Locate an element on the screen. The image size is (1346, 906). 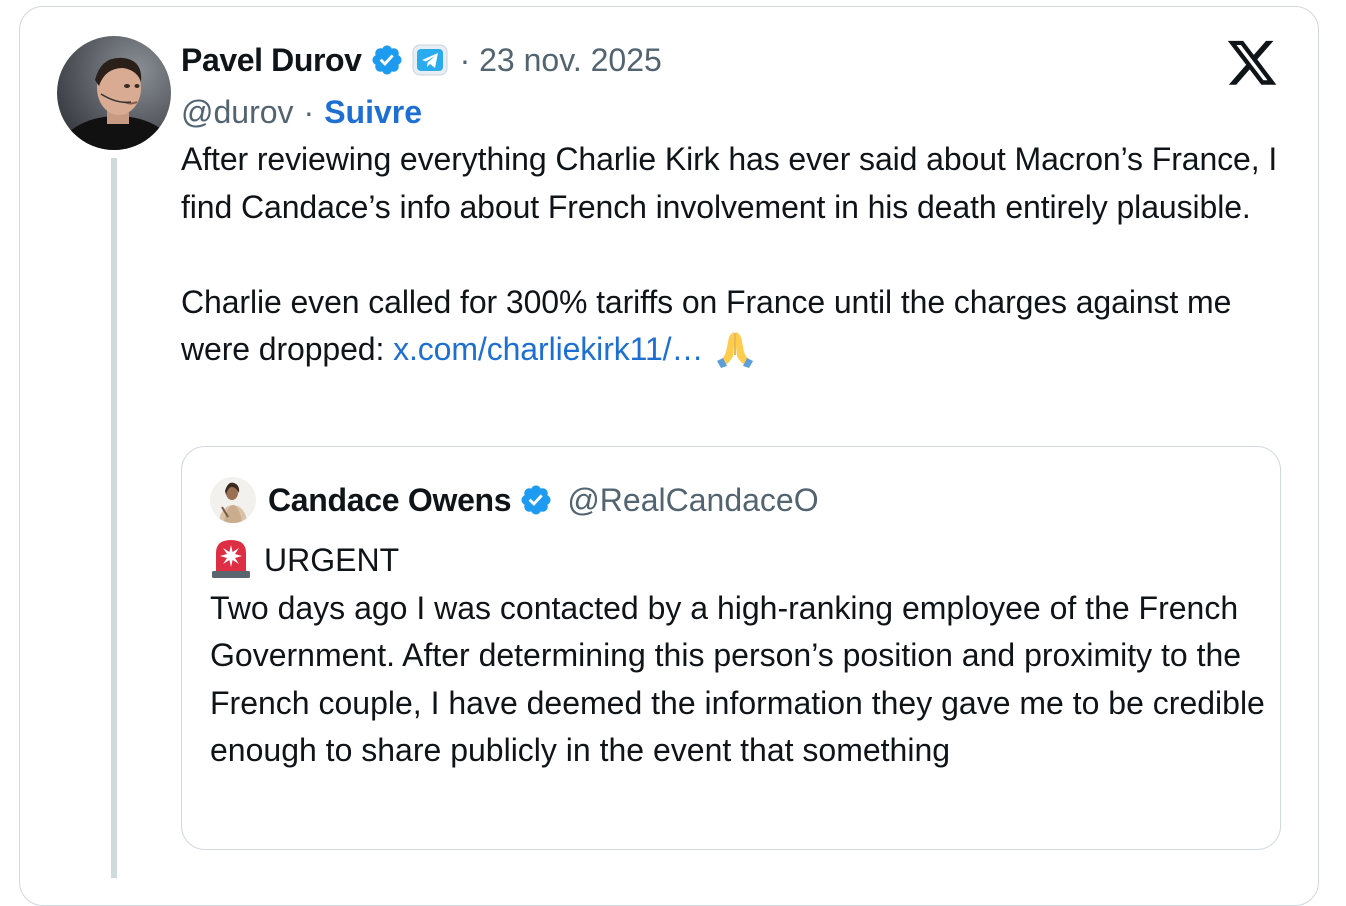
quoted-headline: URGENT is located at coordinates (740, 561).